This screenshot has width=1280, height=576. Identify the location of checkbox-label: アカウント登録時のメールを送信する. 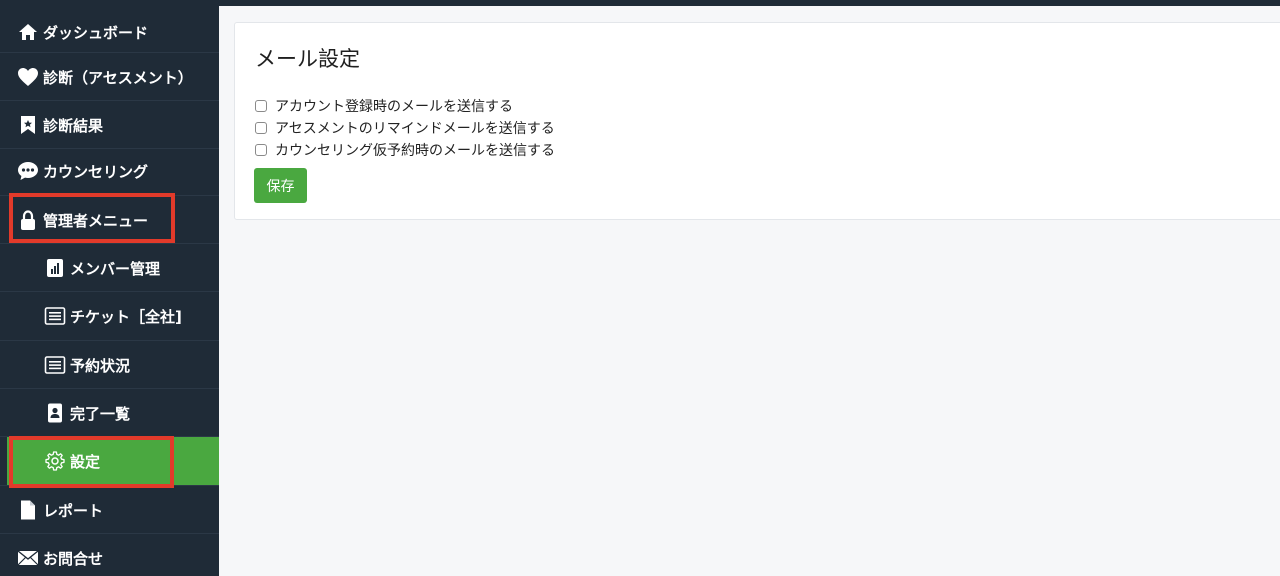
(394, 107).